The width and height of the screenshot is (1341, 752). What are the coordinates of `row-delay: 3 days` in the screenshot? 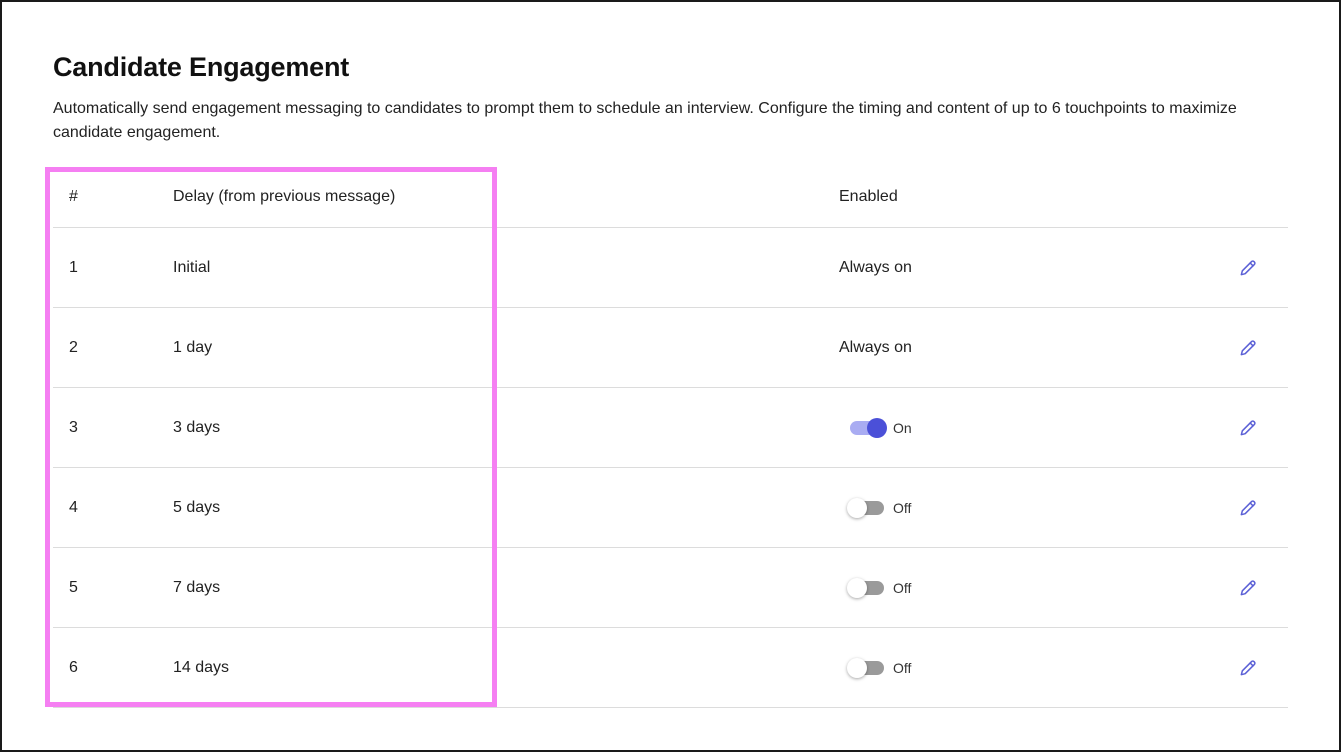 It's located at (197, 427).